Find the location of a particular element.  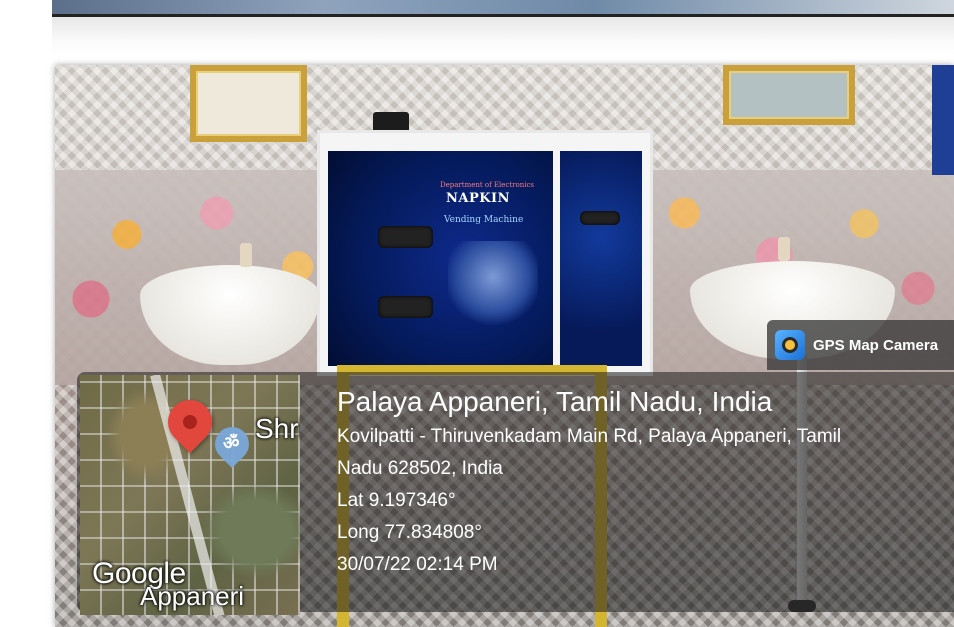

robot-graphic is located at coordinates (493, 286).